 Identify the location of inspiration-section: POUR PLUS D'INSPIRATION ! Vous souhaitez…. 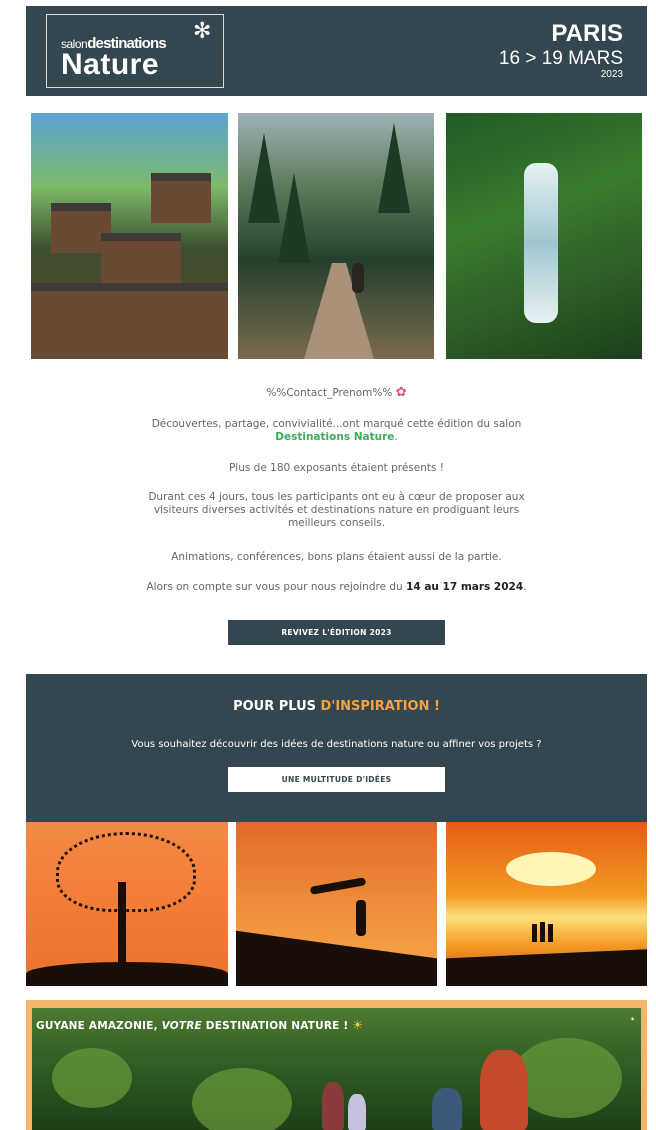
(336, 748).